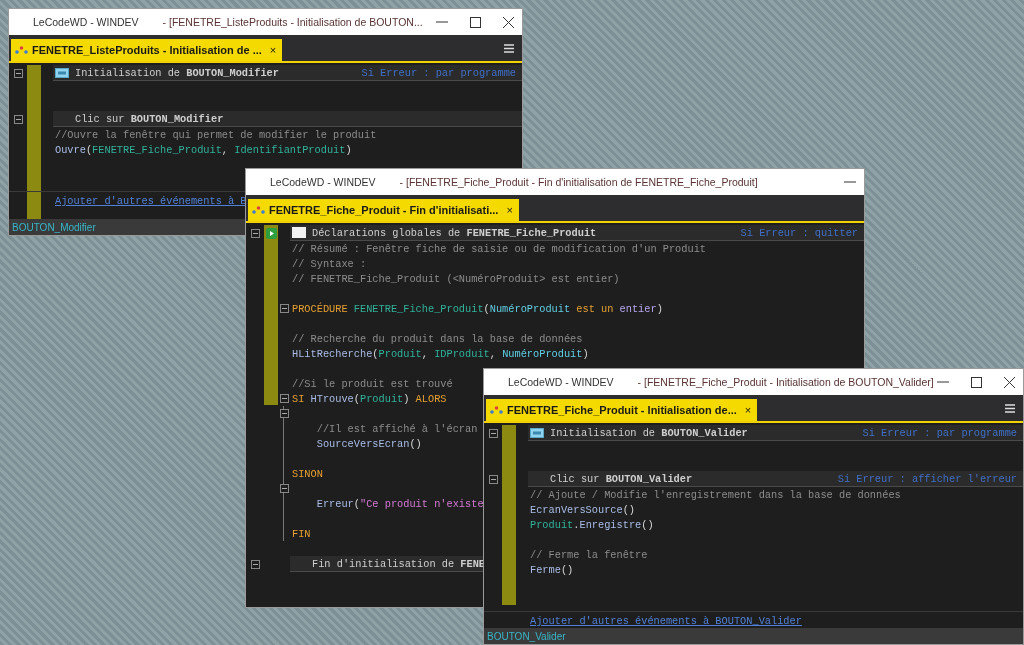 This screenshot has width=1024, height=645. I want to click on code-line: Ferme(), so click(551, 569).